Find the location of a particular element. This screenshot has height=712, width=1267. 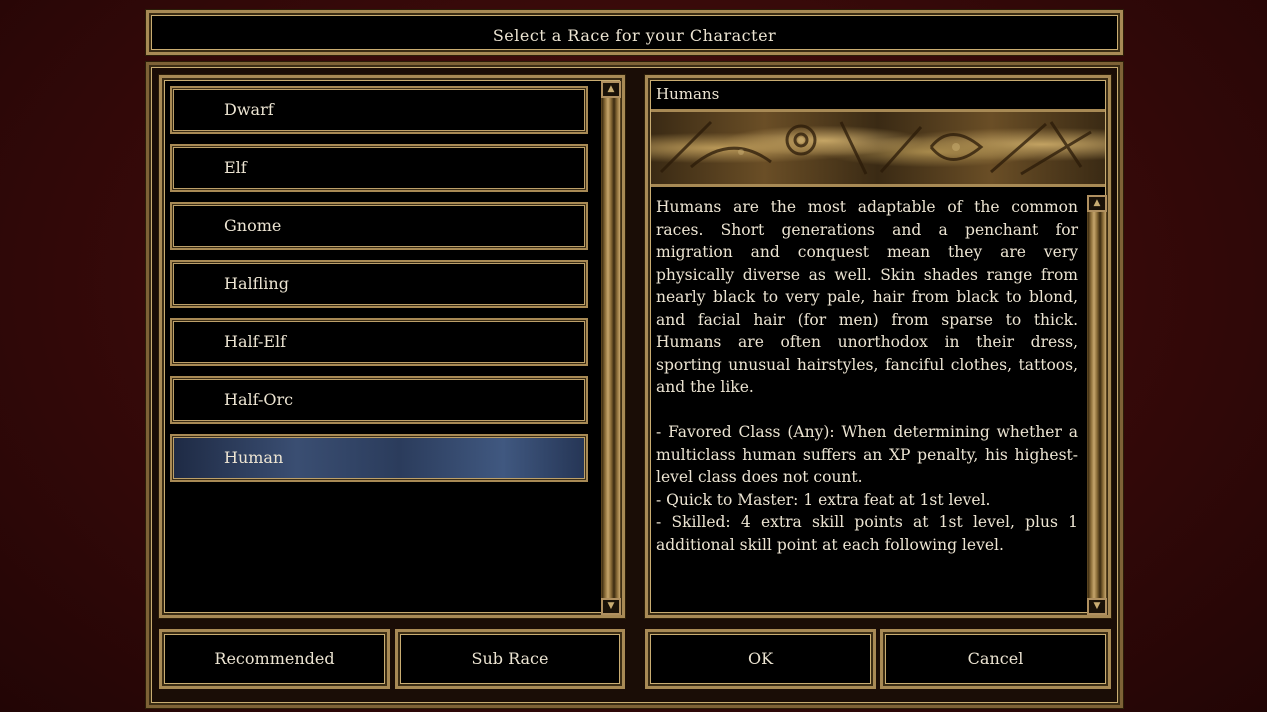

description-scrollbar: ▲ ▼ is located at coordinates (1097, 405).